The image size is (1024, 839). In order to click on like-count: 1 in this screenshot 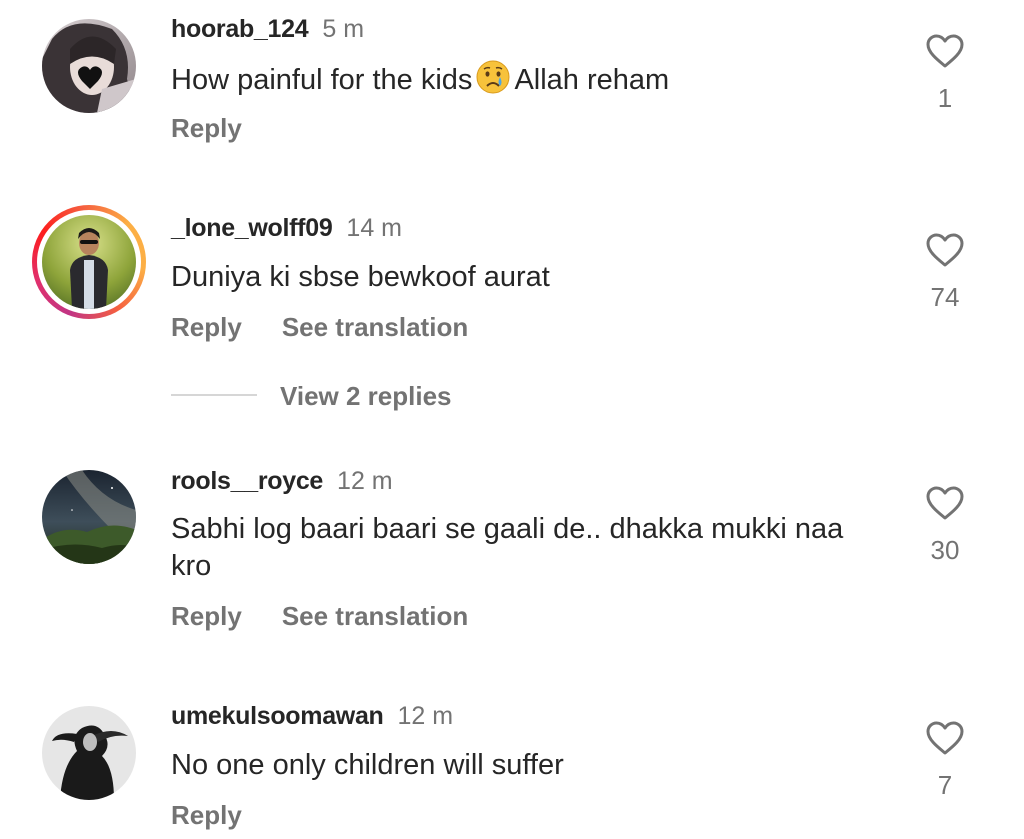, I will do `click(945, 98)`.